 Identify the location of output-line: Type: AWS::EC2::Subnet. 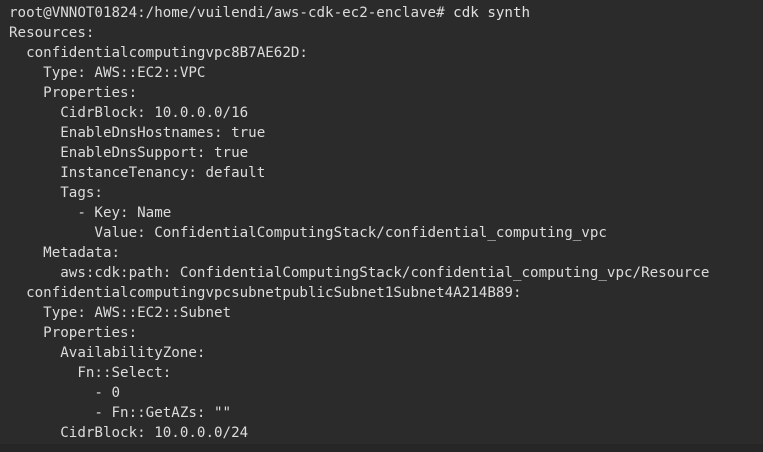
(120, 313).